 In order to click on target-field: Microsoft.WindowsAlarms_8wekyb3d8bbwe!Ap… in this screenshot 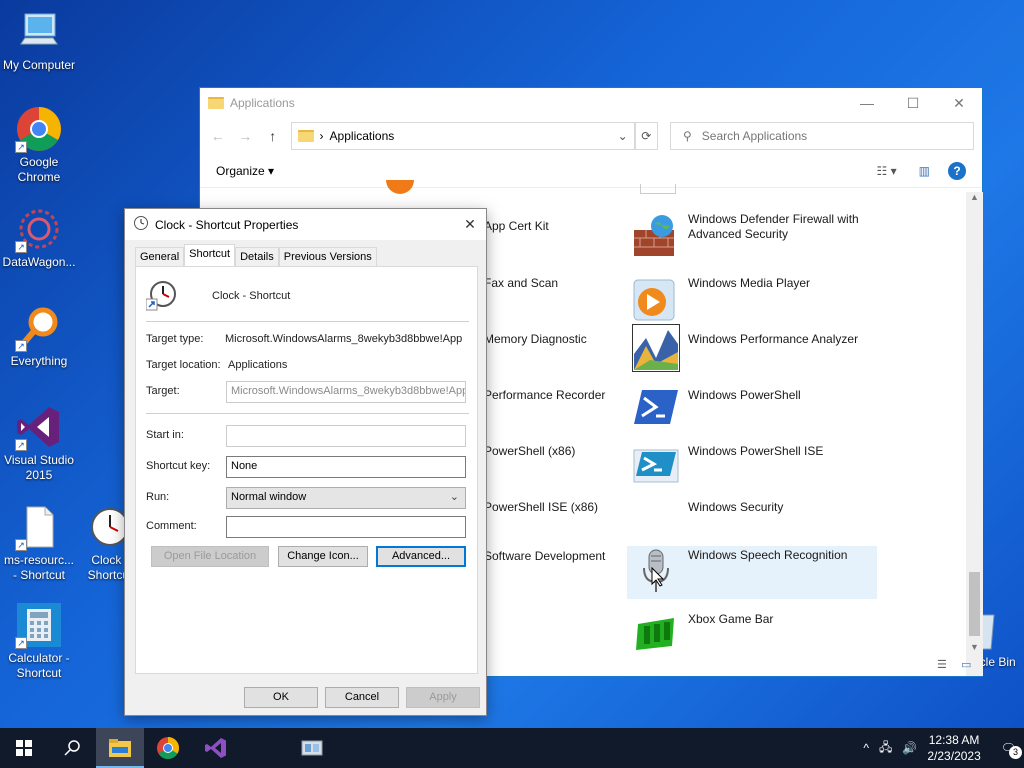, I will do `click(346, 392)`.